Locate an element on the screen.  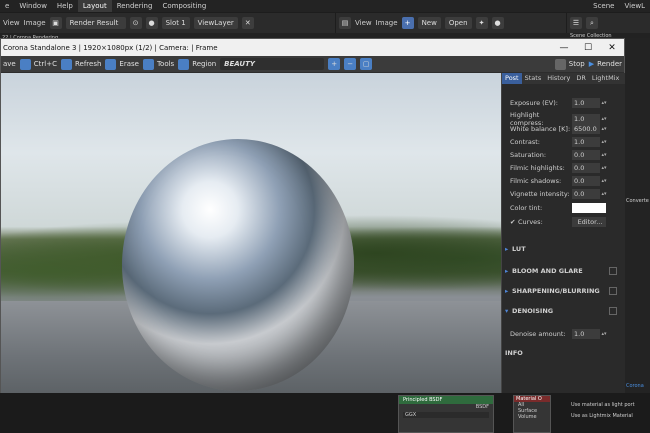
open-button: Open is located at coordinates (458, 23).